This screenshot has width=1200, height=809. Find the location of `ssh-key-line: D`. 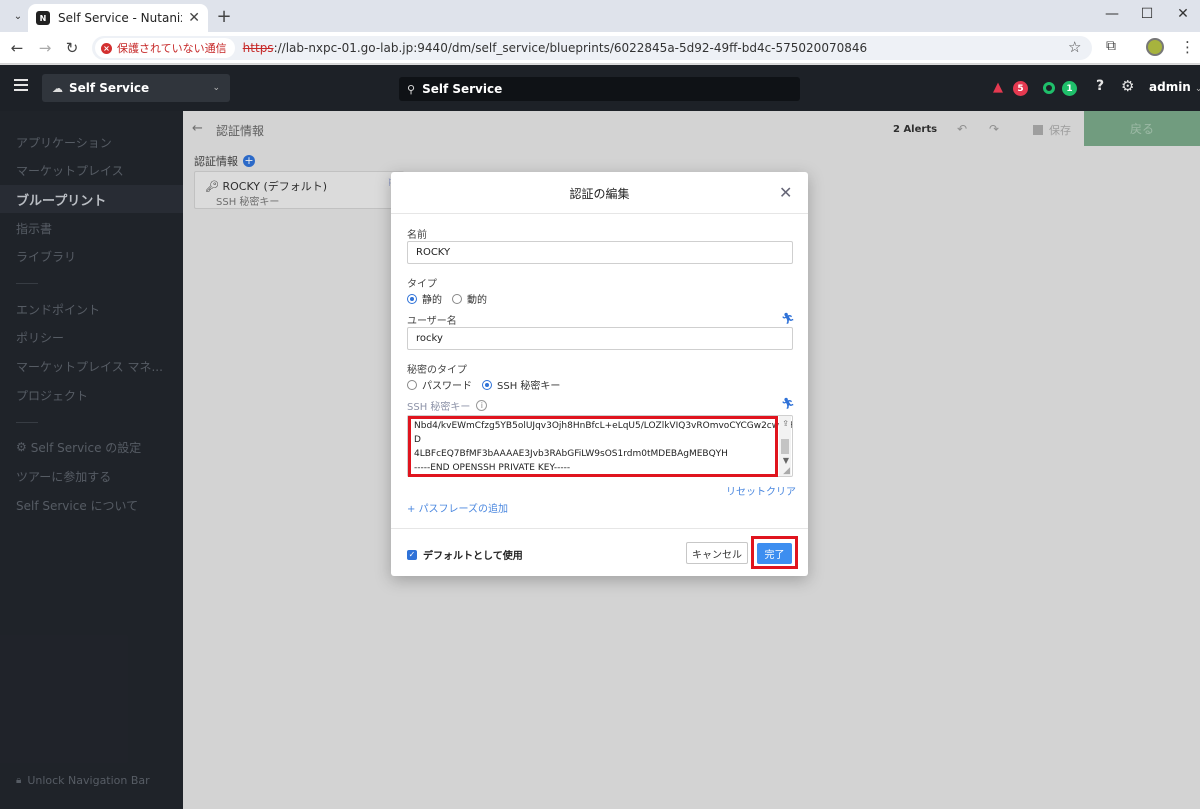

ssh-key-line: D is located at coordinates (417, 440).